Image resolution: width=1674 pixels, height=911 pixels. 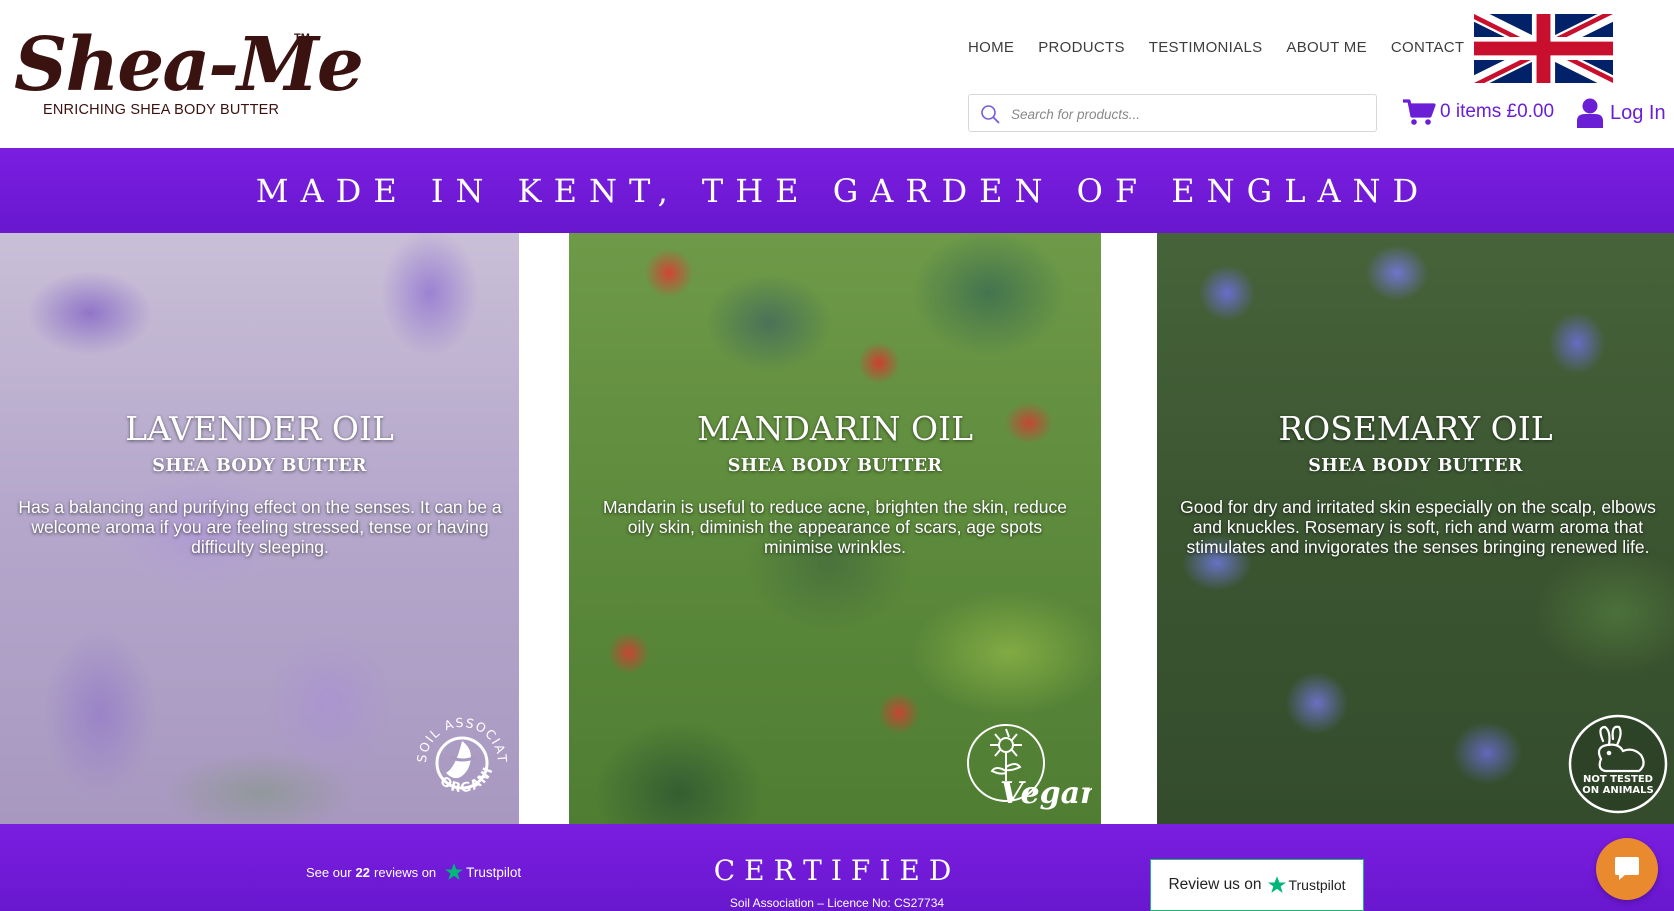 I want to click on certified-heading: CERTIFIED, so click(x=837, y=870).